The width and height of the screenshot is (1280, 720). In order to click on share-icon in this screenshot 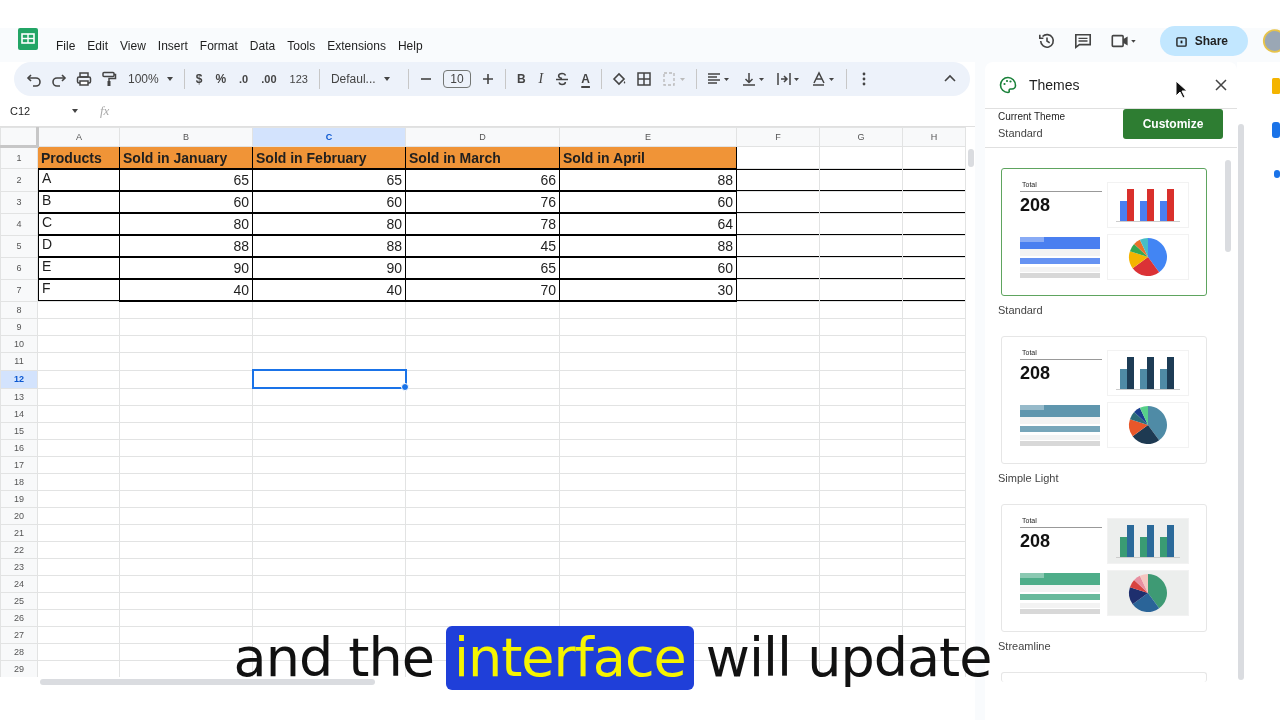, I will do `click(1181, 41)`.